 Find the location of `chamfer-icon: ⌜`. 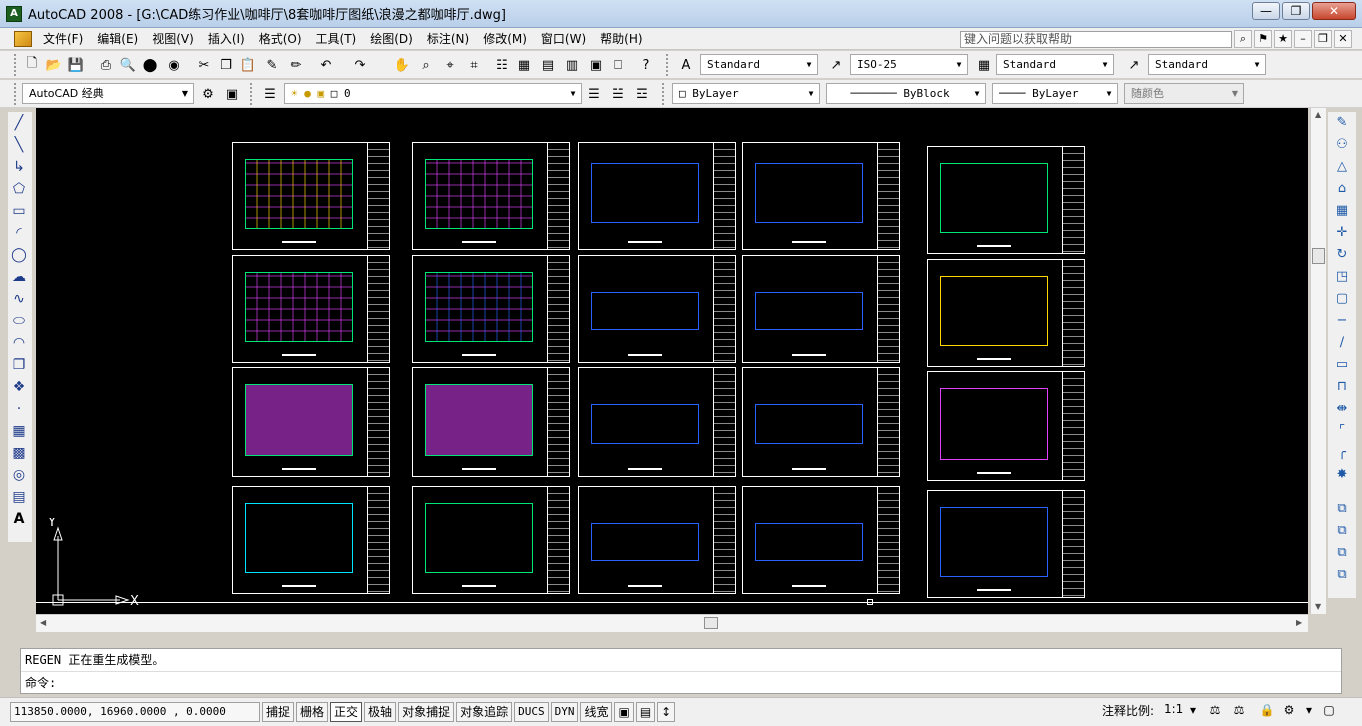

chamfer-icon: ⌜ is located at coordinates (1342, 431).